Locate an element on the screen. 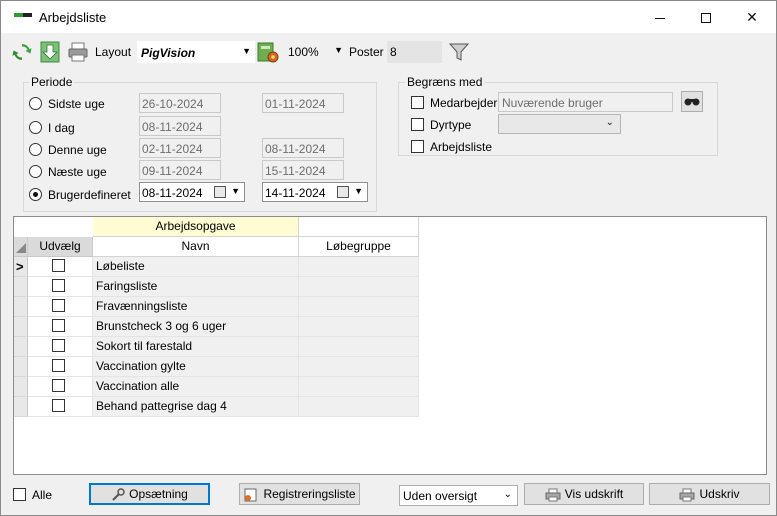 The image size is (777, 516). toolbar: Layout PigVision ▼ 100% ▼ Poster 8 is located at coordinates (388, 52).